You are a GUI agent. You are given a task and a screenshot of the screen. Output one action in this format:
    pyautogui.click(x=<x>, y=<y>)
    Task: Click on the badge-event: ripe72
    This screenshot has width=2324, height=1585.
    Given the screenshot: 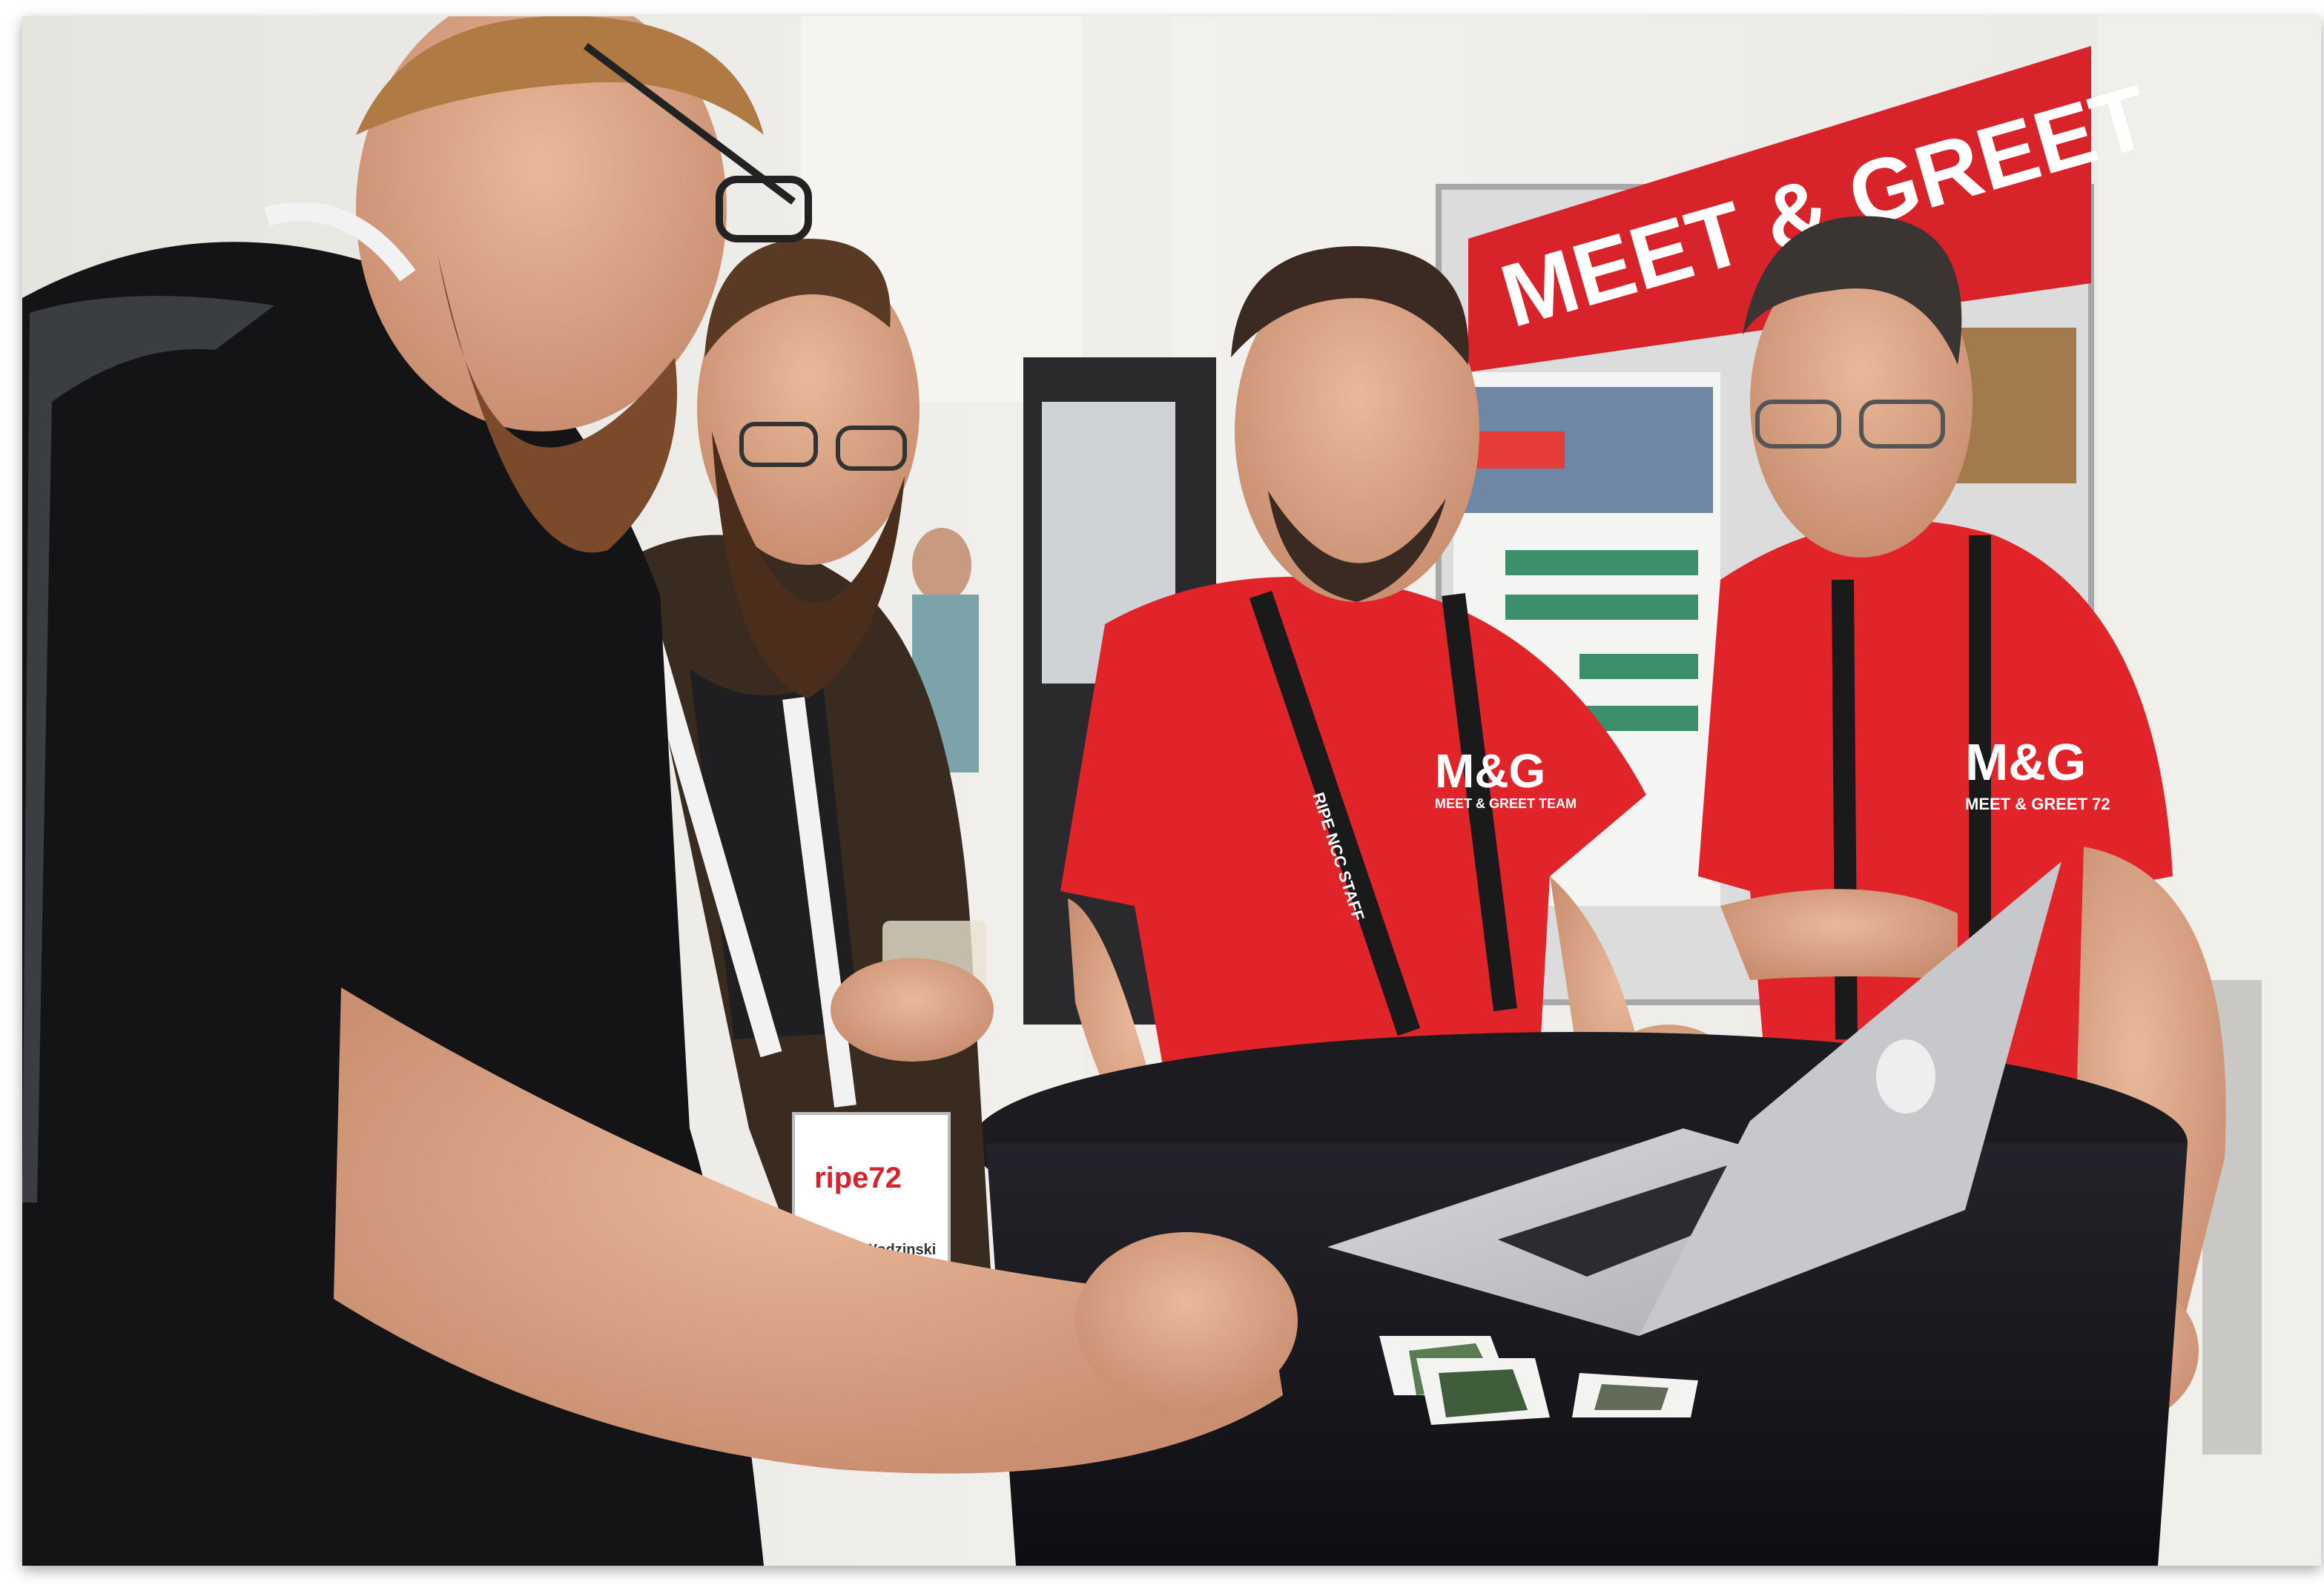 What is the action you would take?
    pyautogui.click(x=858, y=1178)
    